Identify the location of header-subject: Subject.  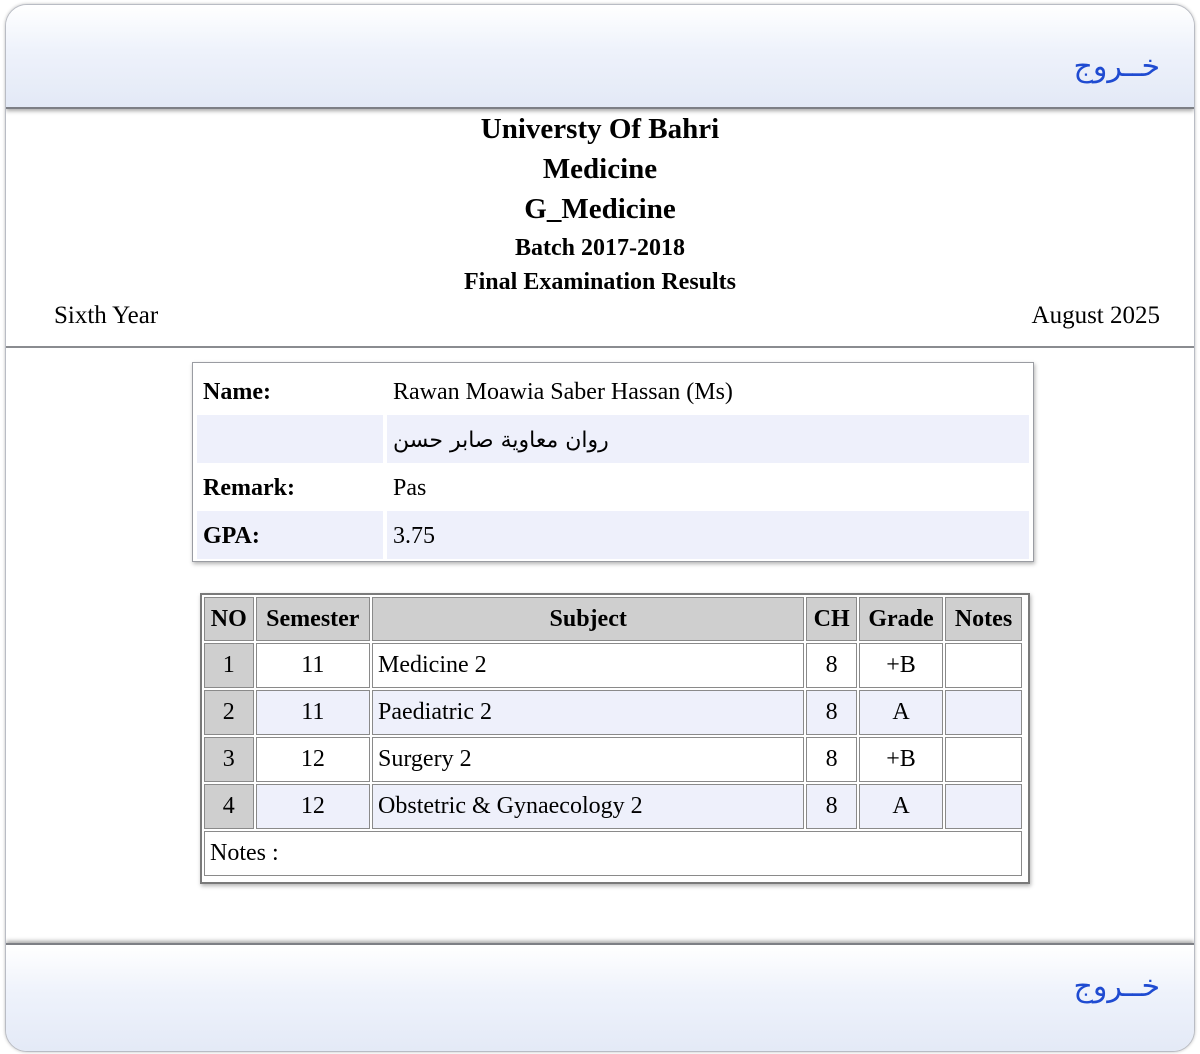
(588, 619).